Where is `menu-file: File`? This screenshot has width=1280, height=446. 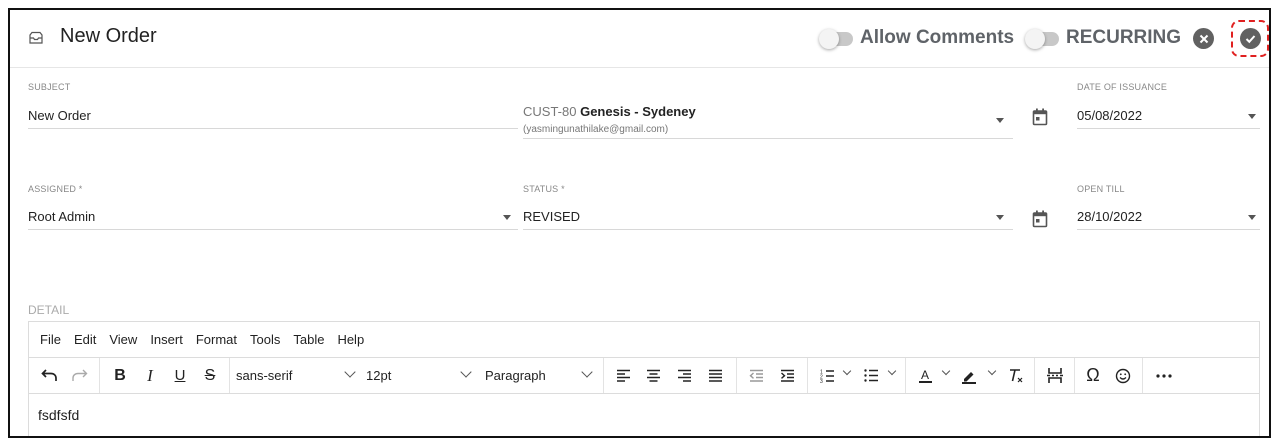 menu-file: File is located at coordinates (50, 339).